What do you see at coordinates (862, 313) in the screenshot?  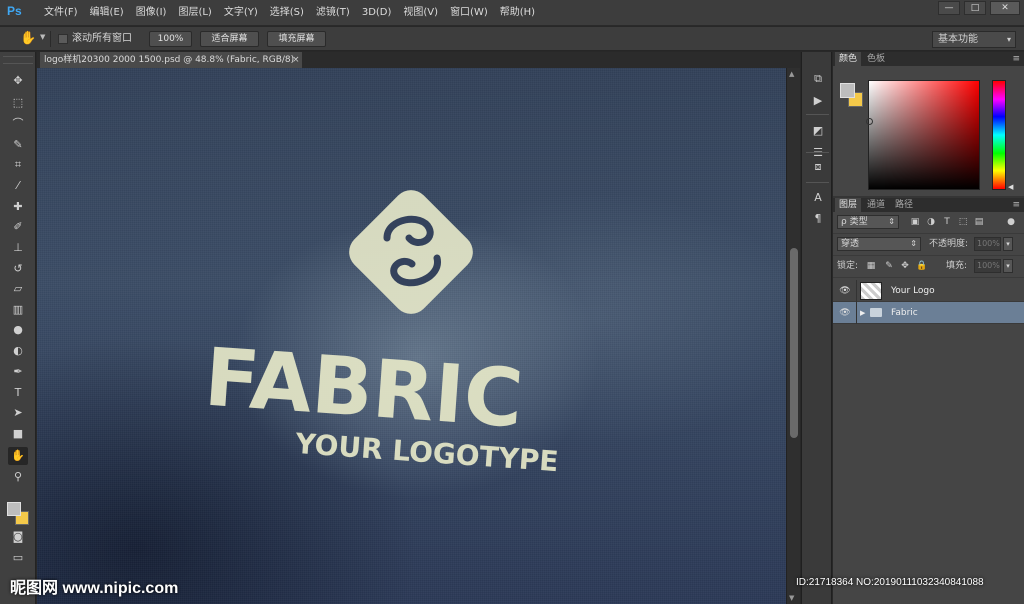 I see `expand-arrow-icon: ▶` at bounding box center [862, 313].